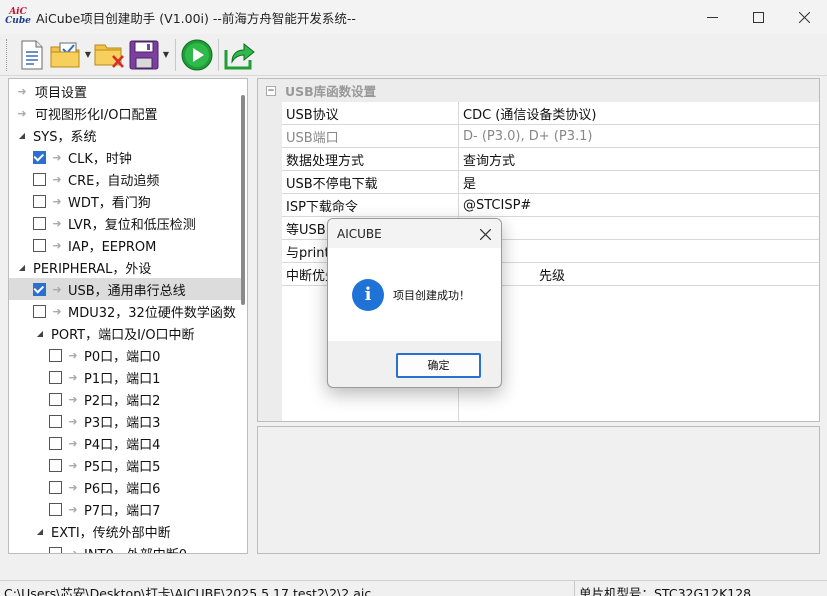  I want to click on tree-item: ➜ 可视图形化I/O口配置, so click(125, 113).